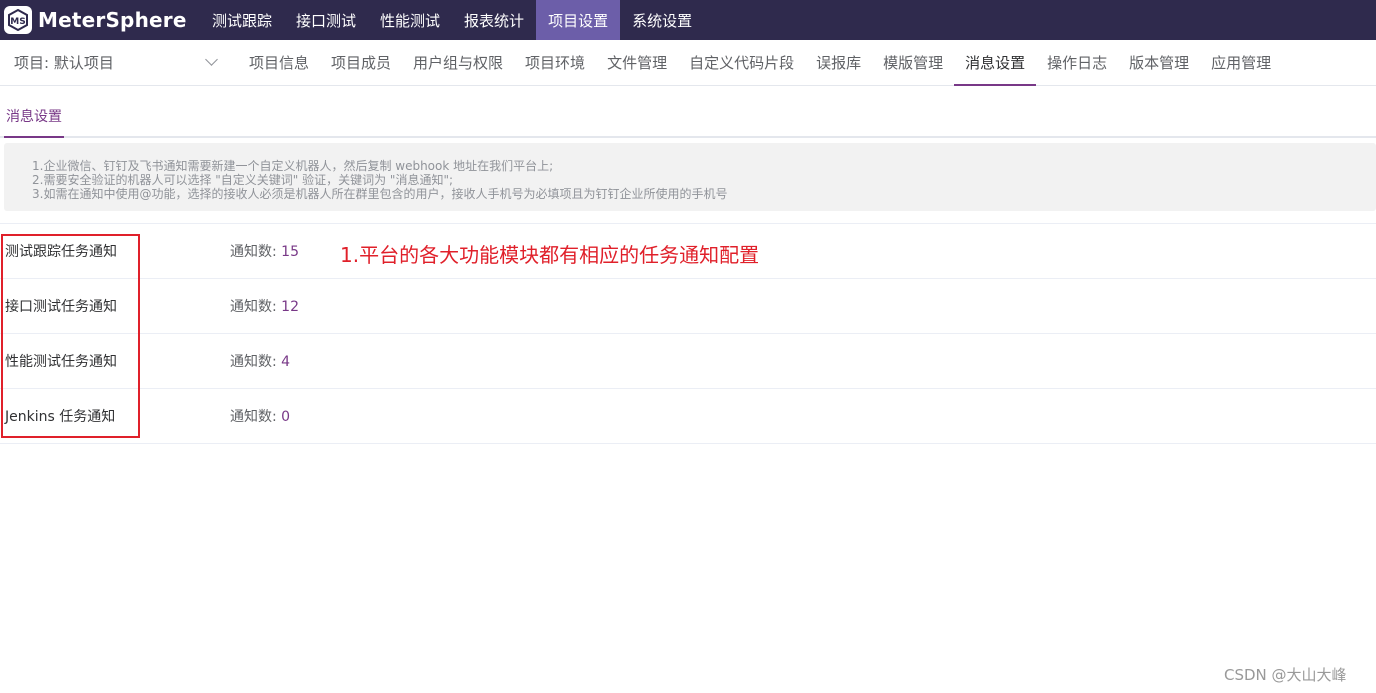  Describe the element at coordinates (112, 20) in the screenshot. I see `app-name: MeterSphere` at that location.